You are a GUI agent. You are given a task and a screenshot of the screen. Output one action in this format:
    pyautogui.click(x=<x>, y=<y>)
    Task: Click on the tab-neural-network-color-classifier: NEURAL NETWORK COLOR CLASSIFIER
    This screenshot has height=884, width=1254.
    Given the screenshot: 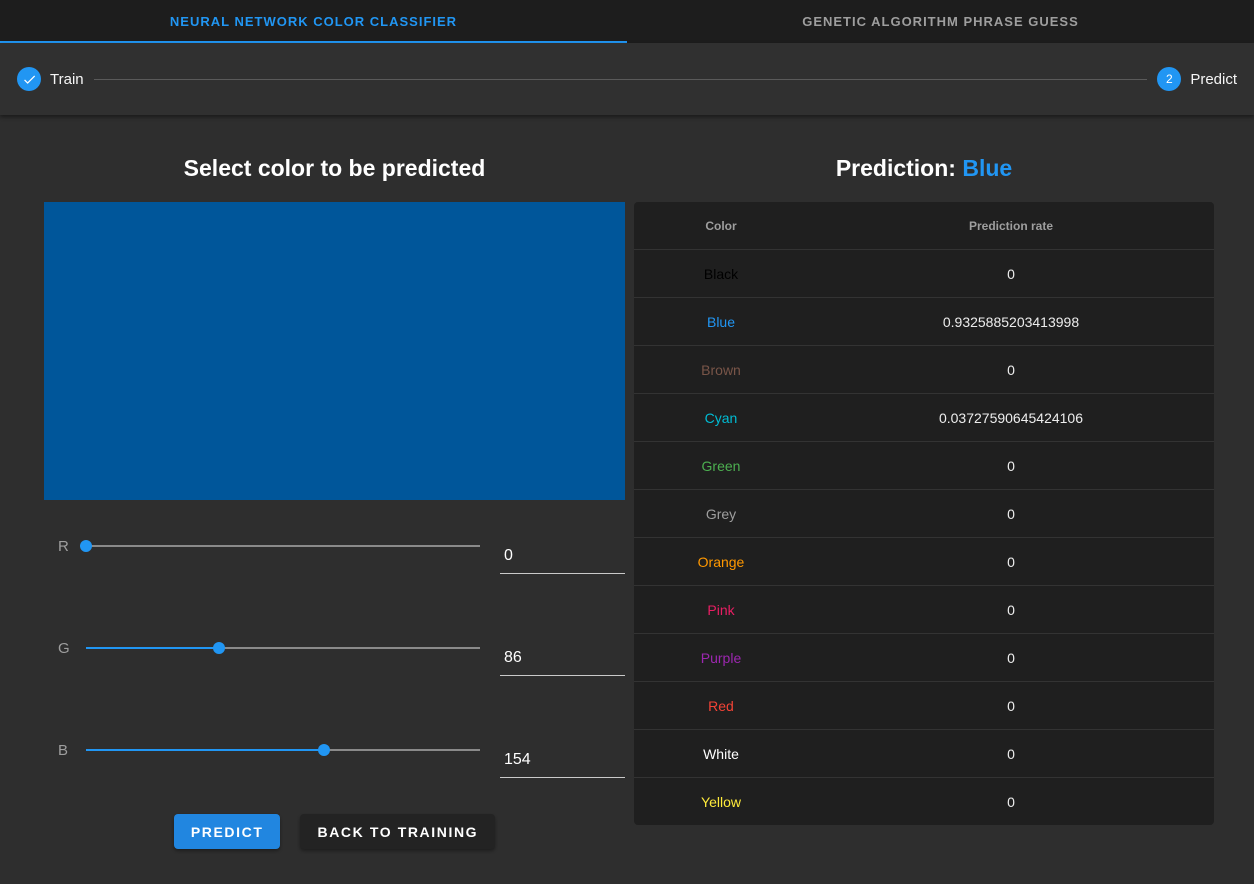 What is the action you would take?
    pyautogui.click(x=313, y=21)
    